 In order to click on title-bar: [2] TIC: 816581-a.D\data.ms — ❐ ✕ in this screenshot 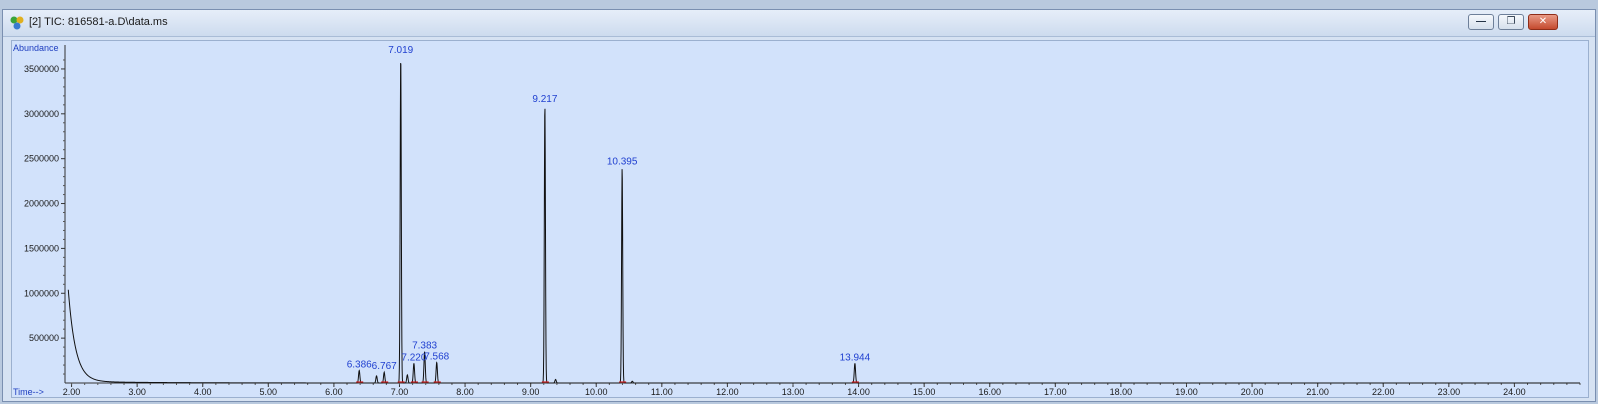, I will do `click(799, 23)`.